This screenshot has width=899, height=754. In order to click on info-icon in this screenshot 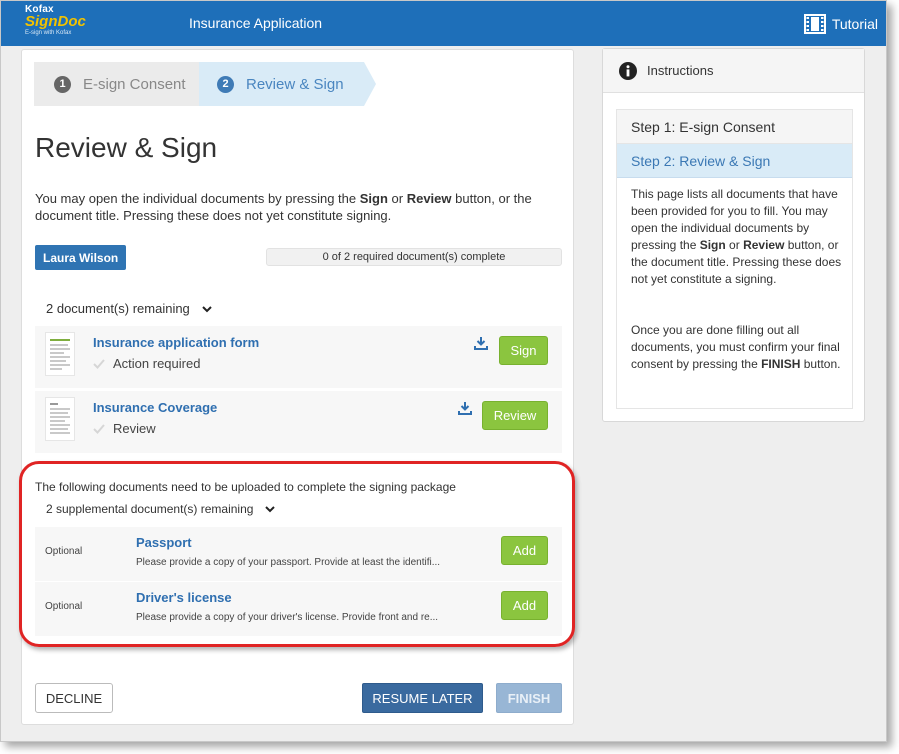, I will do `click(628, 70)`.